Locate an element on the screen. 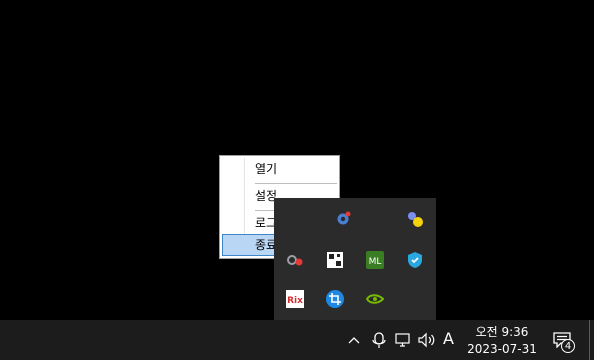 Image resolution: width=594 pixels, height=360 pixels. menu-item-open: 열기 is located at coordinates (279, 169).